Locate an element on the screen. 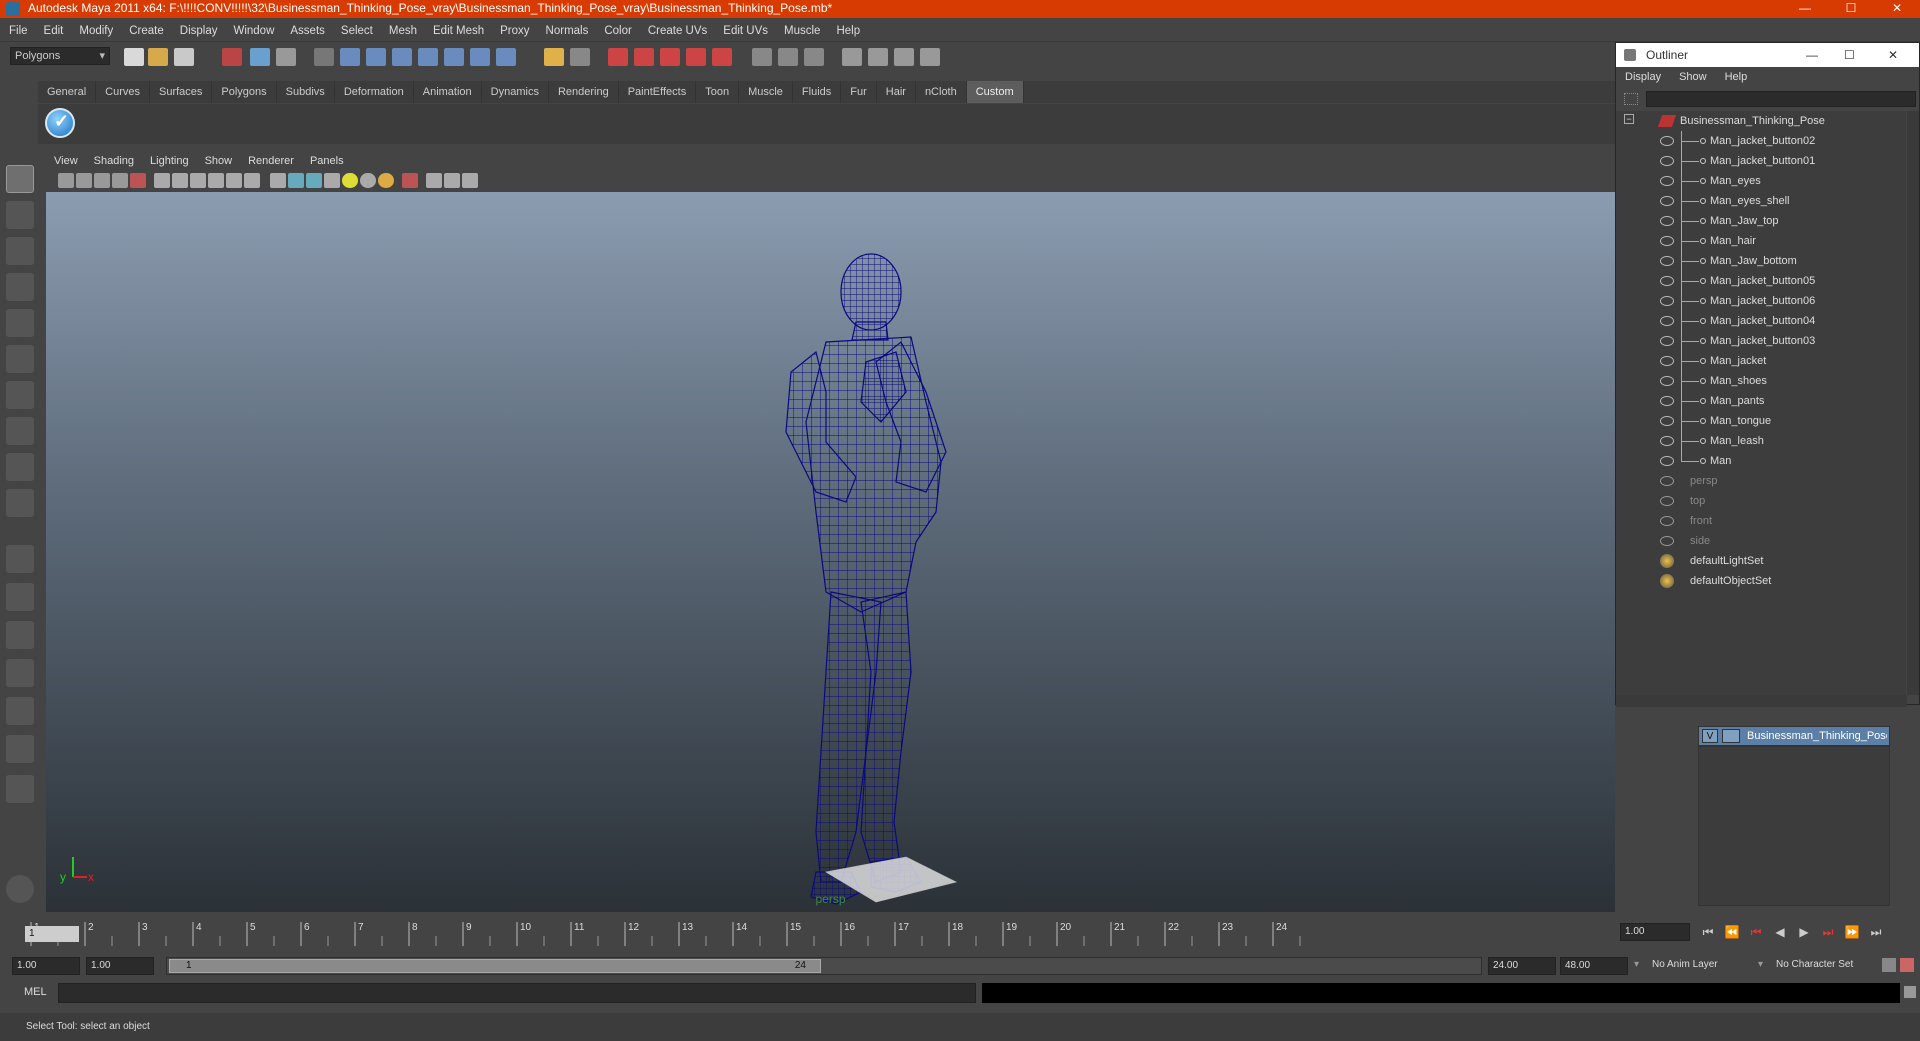  safe-title-icon is located at coordinates (252, 180).